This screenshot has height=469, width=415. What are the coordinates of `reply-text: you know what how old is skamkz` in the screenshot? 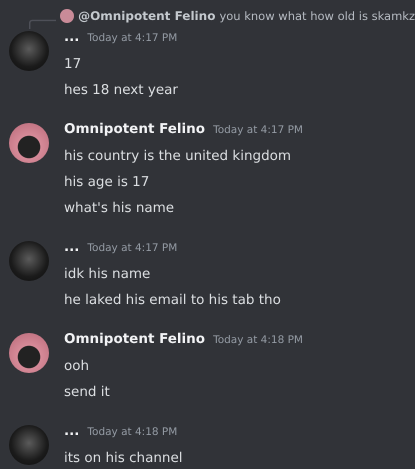 It's located at (317, 16).